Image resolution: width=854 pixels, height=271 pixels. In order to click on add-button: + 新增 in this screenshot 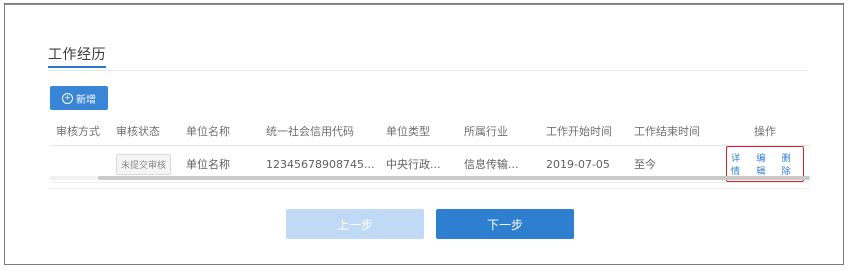, I will do `click(79, 98)`.